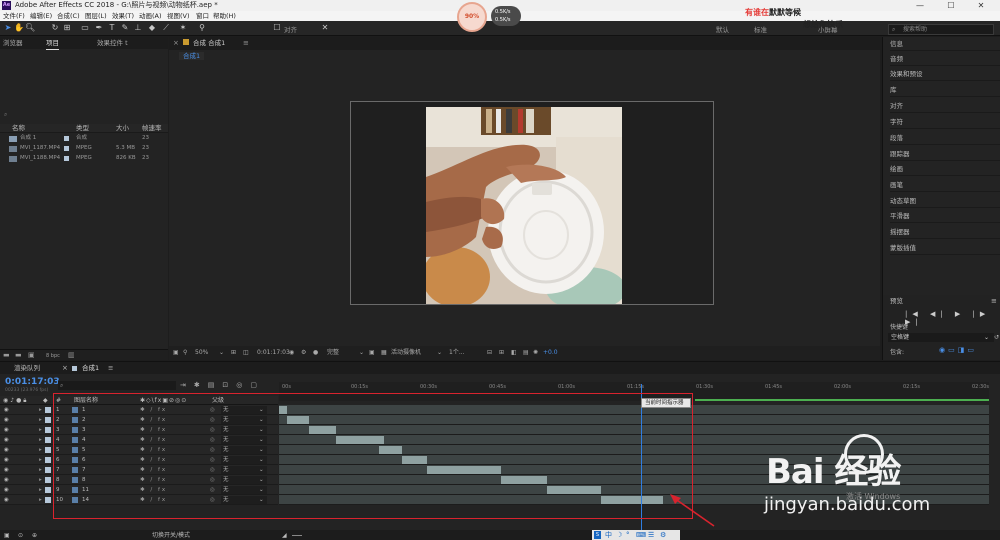 This screenshot has width=1000, height=540. What do you see at coordinates (514, 353) in the screenshot?
I see `fast-preview-icon: ◧` at bounding box center [514, 353].